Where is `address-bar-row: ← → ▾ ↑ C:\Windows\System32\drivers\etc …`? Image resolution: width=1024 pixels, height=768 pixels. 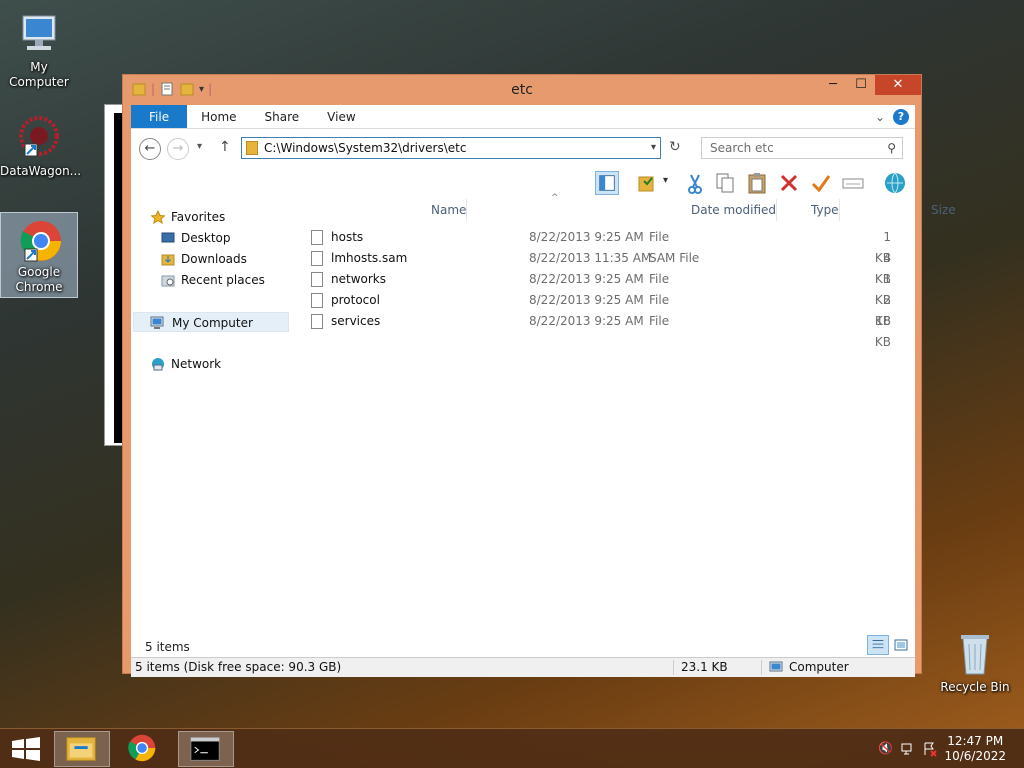 address-bar-row: ← → ▾ ↑ C:\Windows\System32\drivers\etc … is located at coordinates (523, 149).